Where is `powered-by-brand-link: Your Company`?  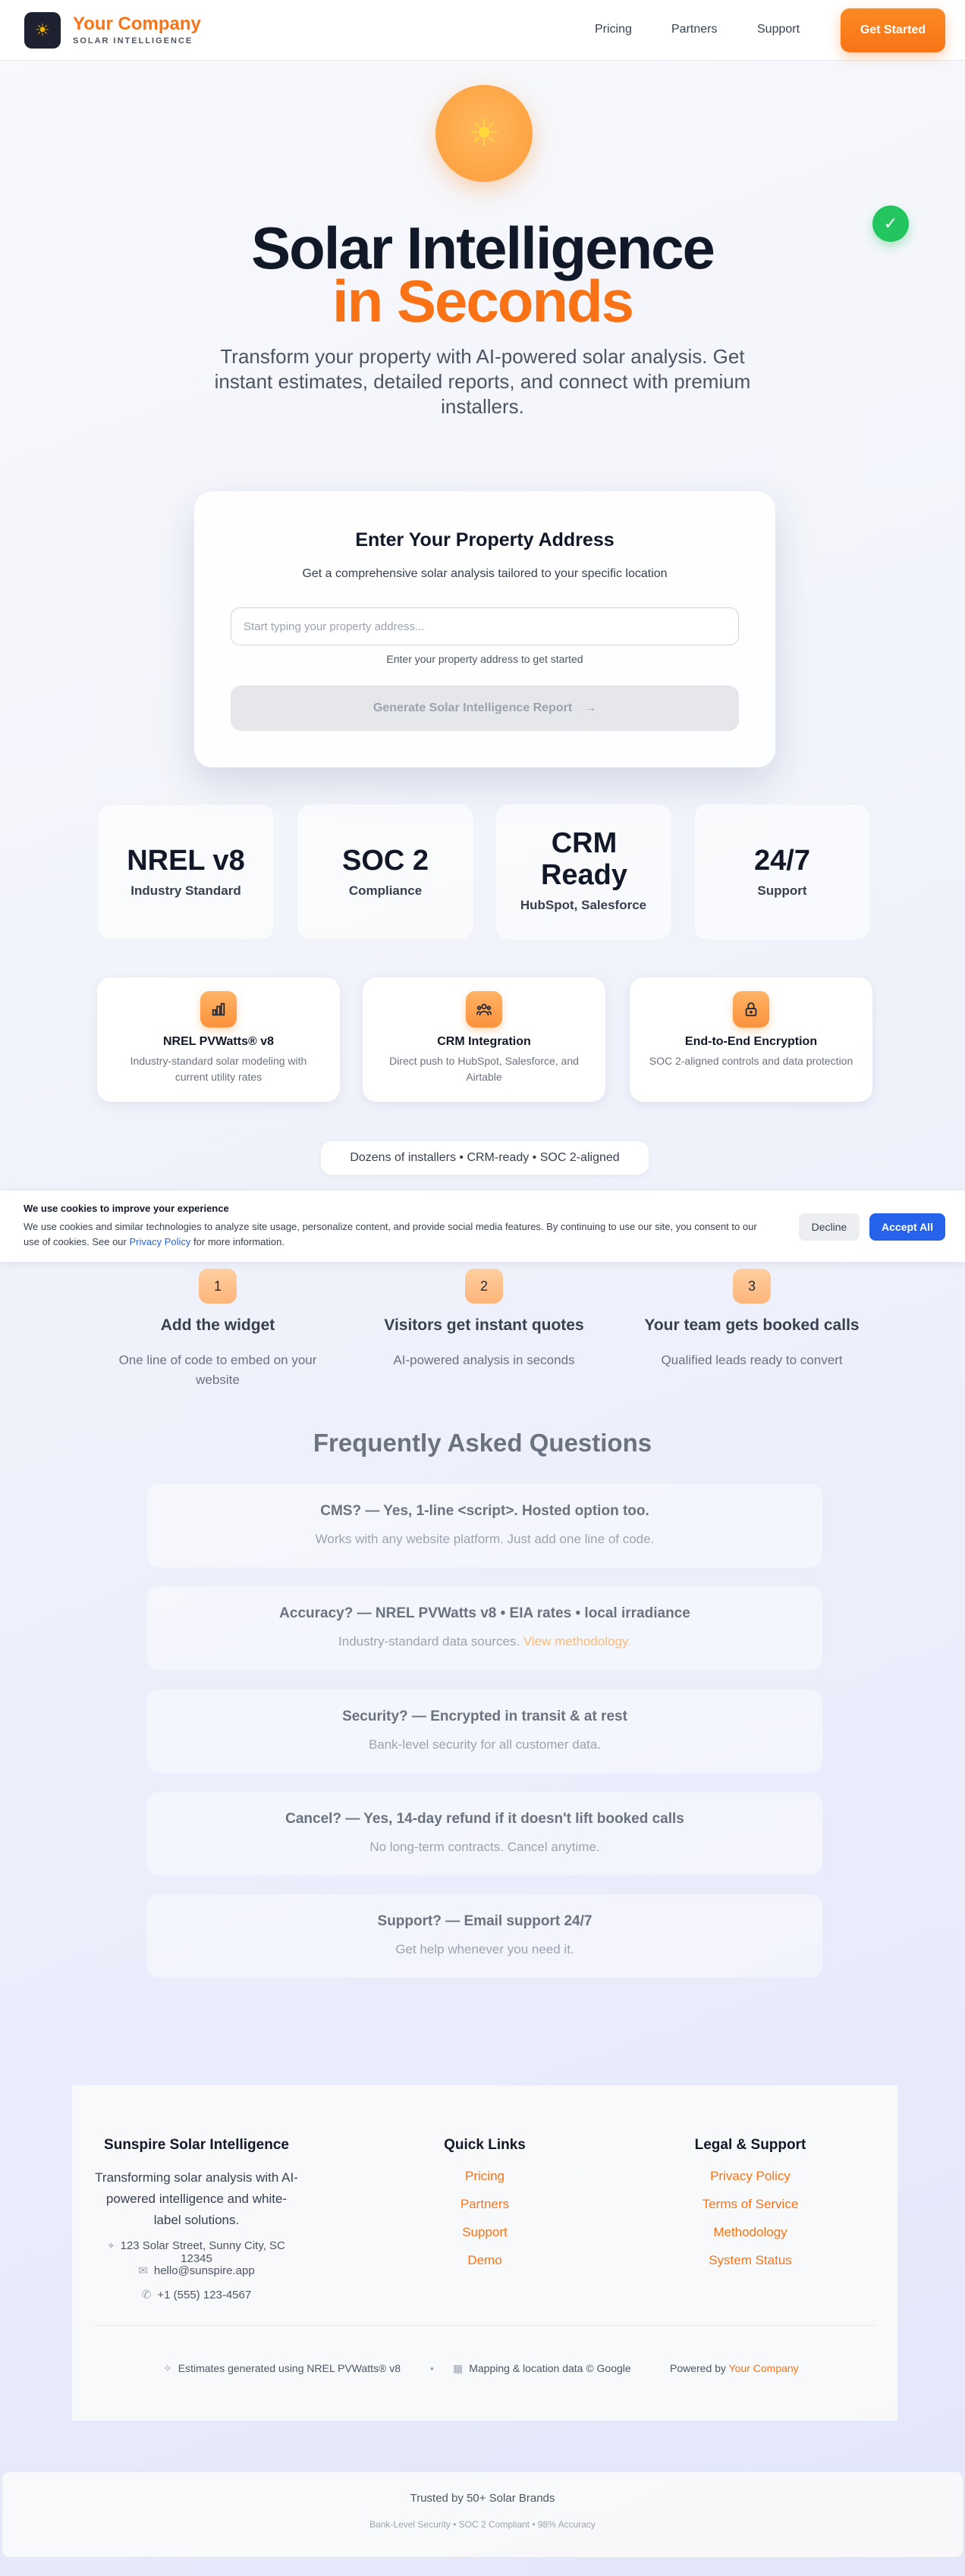
powered-by-brand-link: Your Company is located at coordinates (764, 2368).